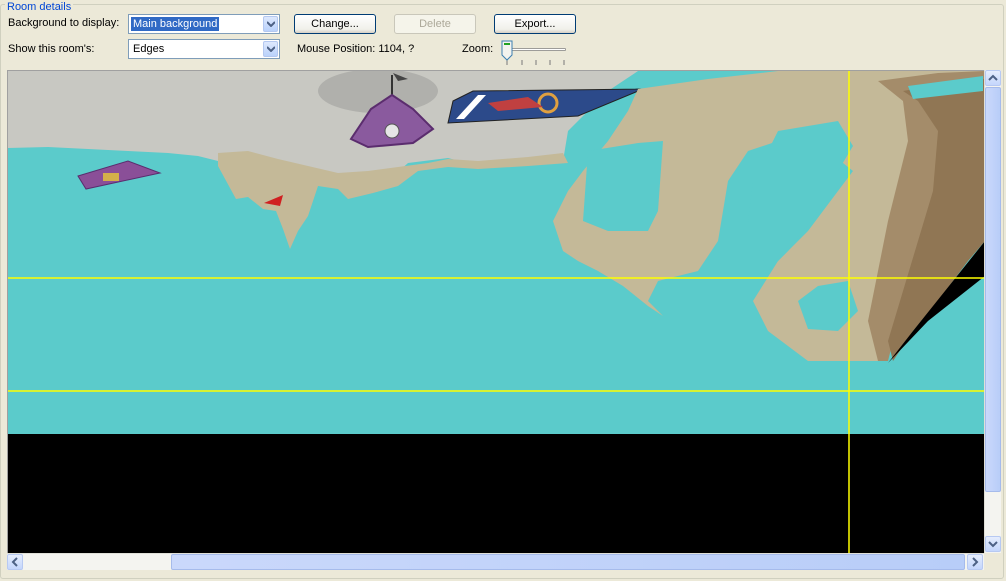 The height and width of the screenshot is (581, 1006). Describe the element at coordinates (149, 49) in the screenshot. I see `show-select-value: Edges` at that location.